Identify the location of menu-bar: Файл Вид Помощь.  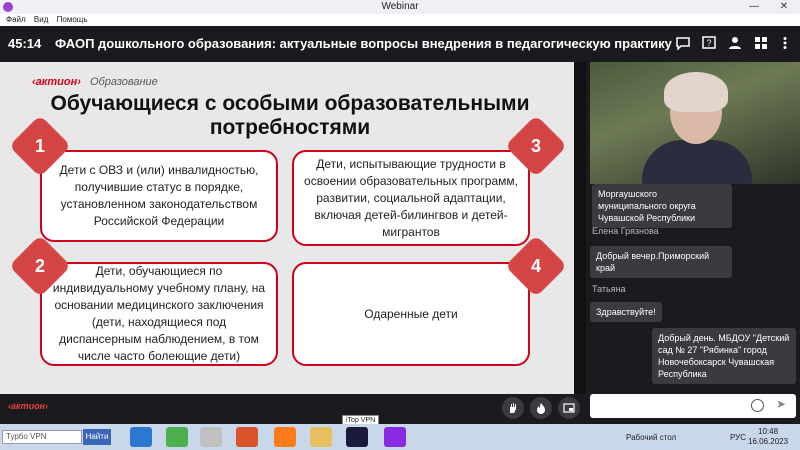
(400, 20).